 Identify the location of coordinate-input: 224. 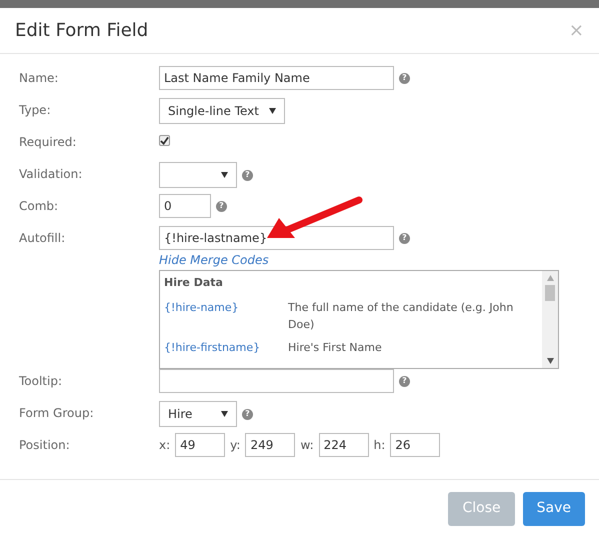
(343, 445).